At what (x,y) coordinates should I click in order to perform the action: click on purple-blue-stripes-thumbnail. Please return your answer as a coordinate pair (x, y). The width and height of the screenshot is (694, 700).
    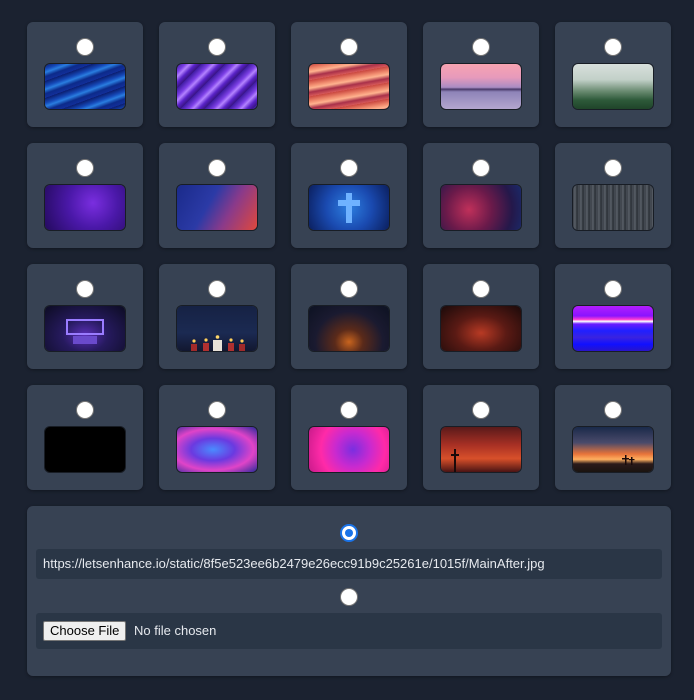
    Looking at the image, I should click on (613, 328).